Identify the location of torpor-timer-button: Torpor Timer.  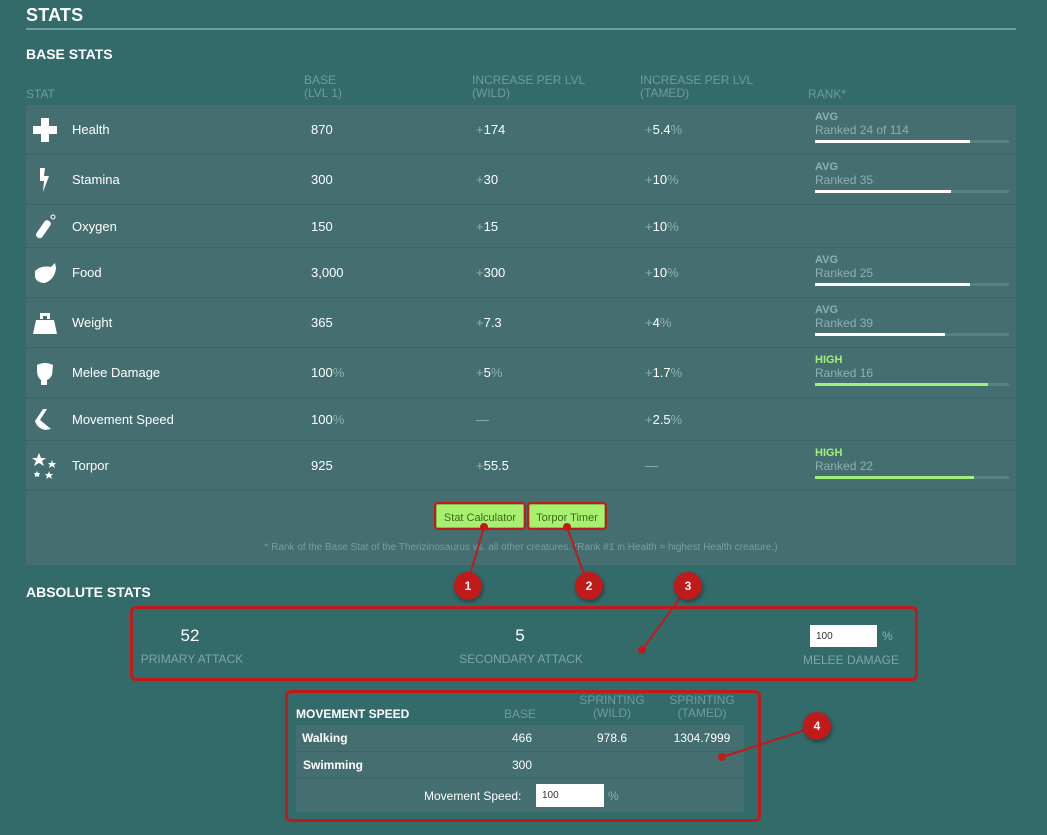
(567, 516).